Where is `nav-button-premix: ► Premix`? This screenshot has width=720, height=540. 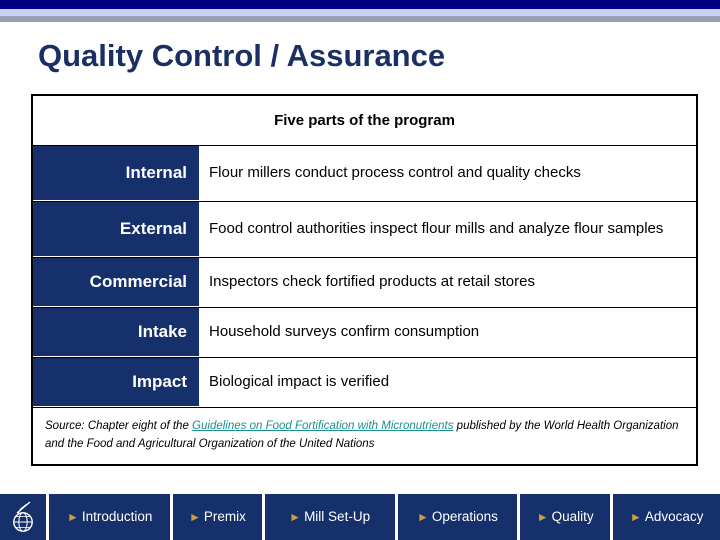
nav-button-premix: ► Premix is located at coordinates (217, 517).